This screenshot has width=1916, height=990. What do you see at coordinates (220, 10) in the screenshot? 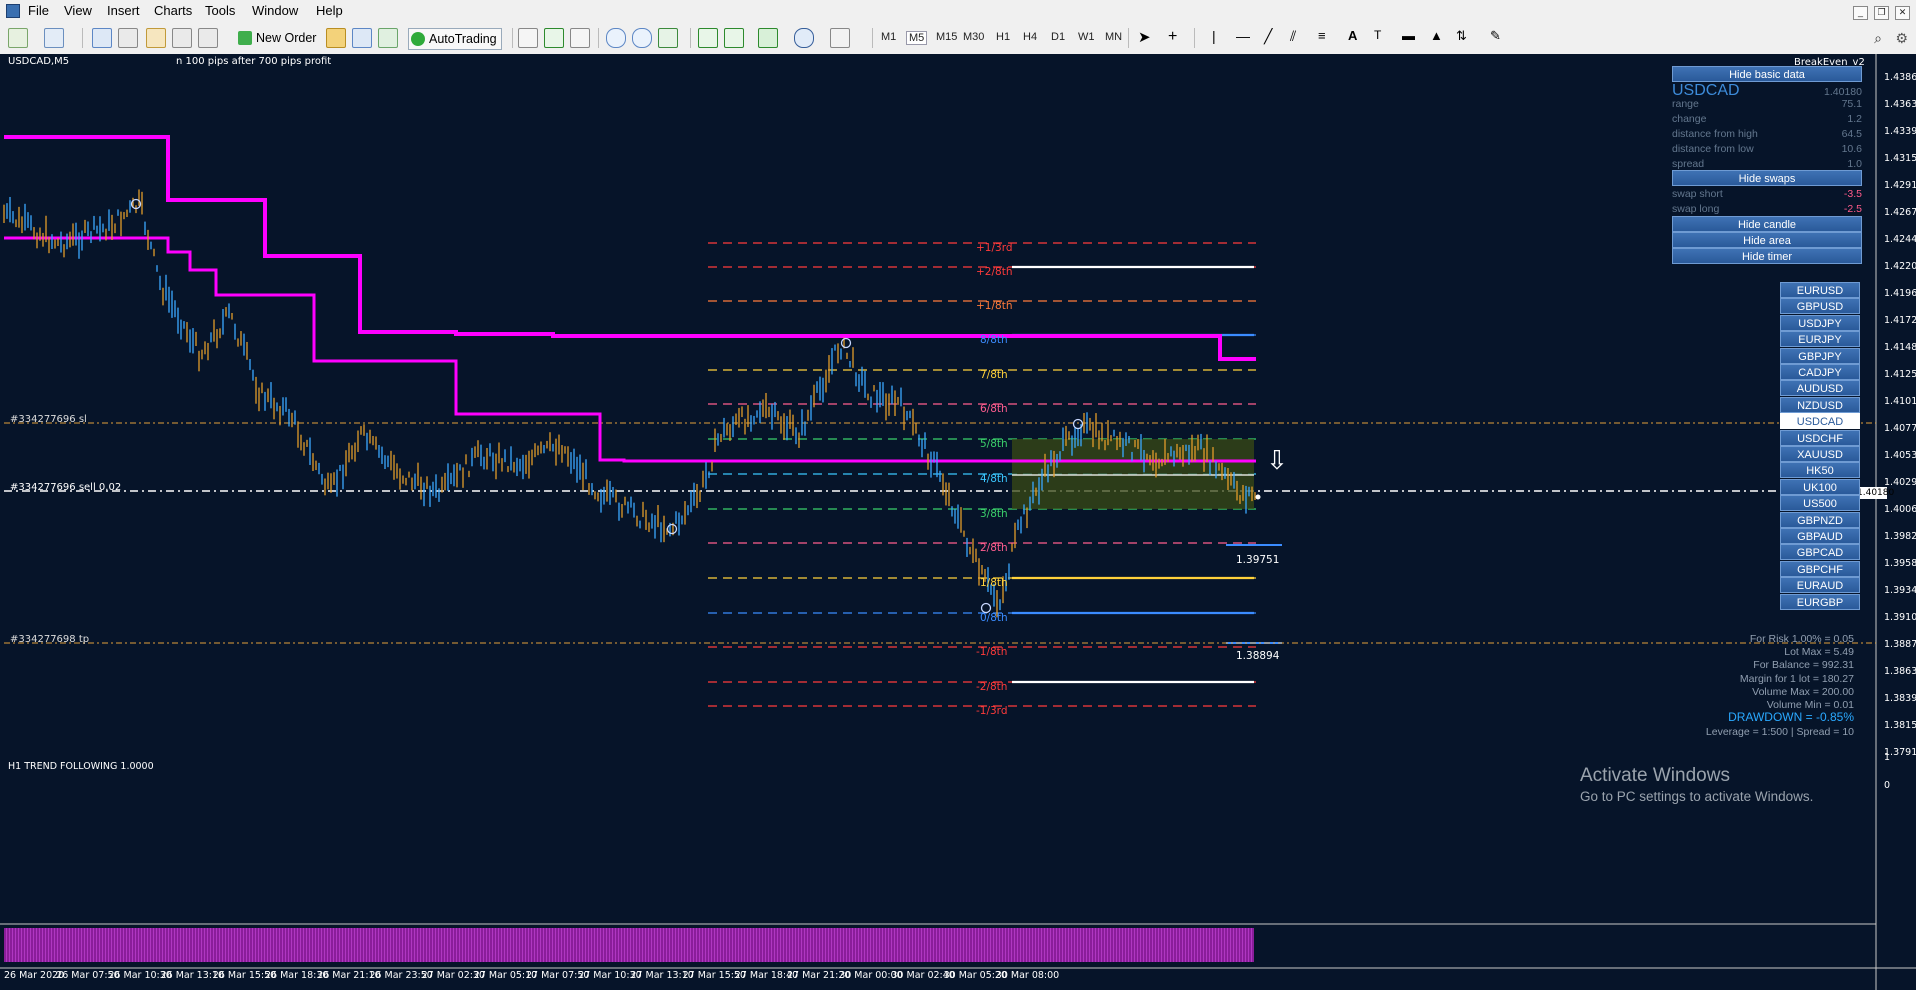
I see `menu-tools: Tools` at bounding box center [220, 10].